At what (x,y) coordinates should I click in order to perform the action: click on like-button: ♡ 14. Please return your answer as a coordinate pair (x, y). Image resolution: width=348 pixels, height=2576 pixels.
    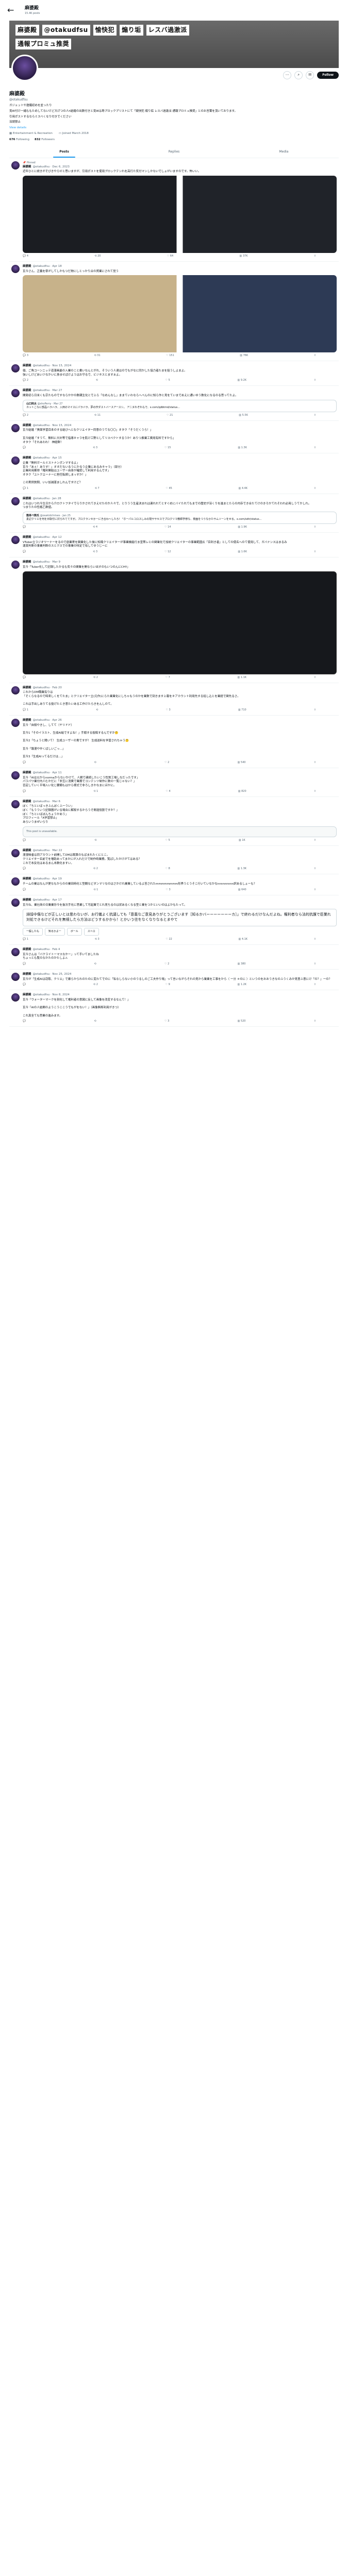
    Looking at the image, I should click on (167, 527).